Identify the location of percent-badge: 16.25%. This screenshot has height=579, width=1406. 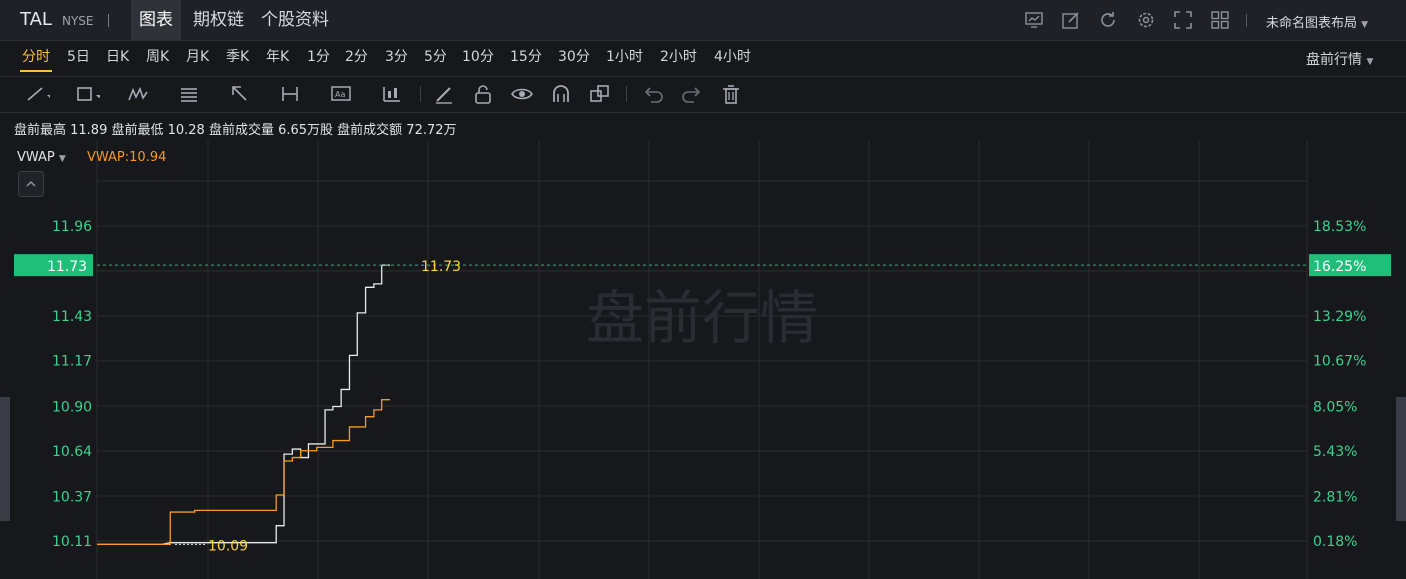
(1339, 267).